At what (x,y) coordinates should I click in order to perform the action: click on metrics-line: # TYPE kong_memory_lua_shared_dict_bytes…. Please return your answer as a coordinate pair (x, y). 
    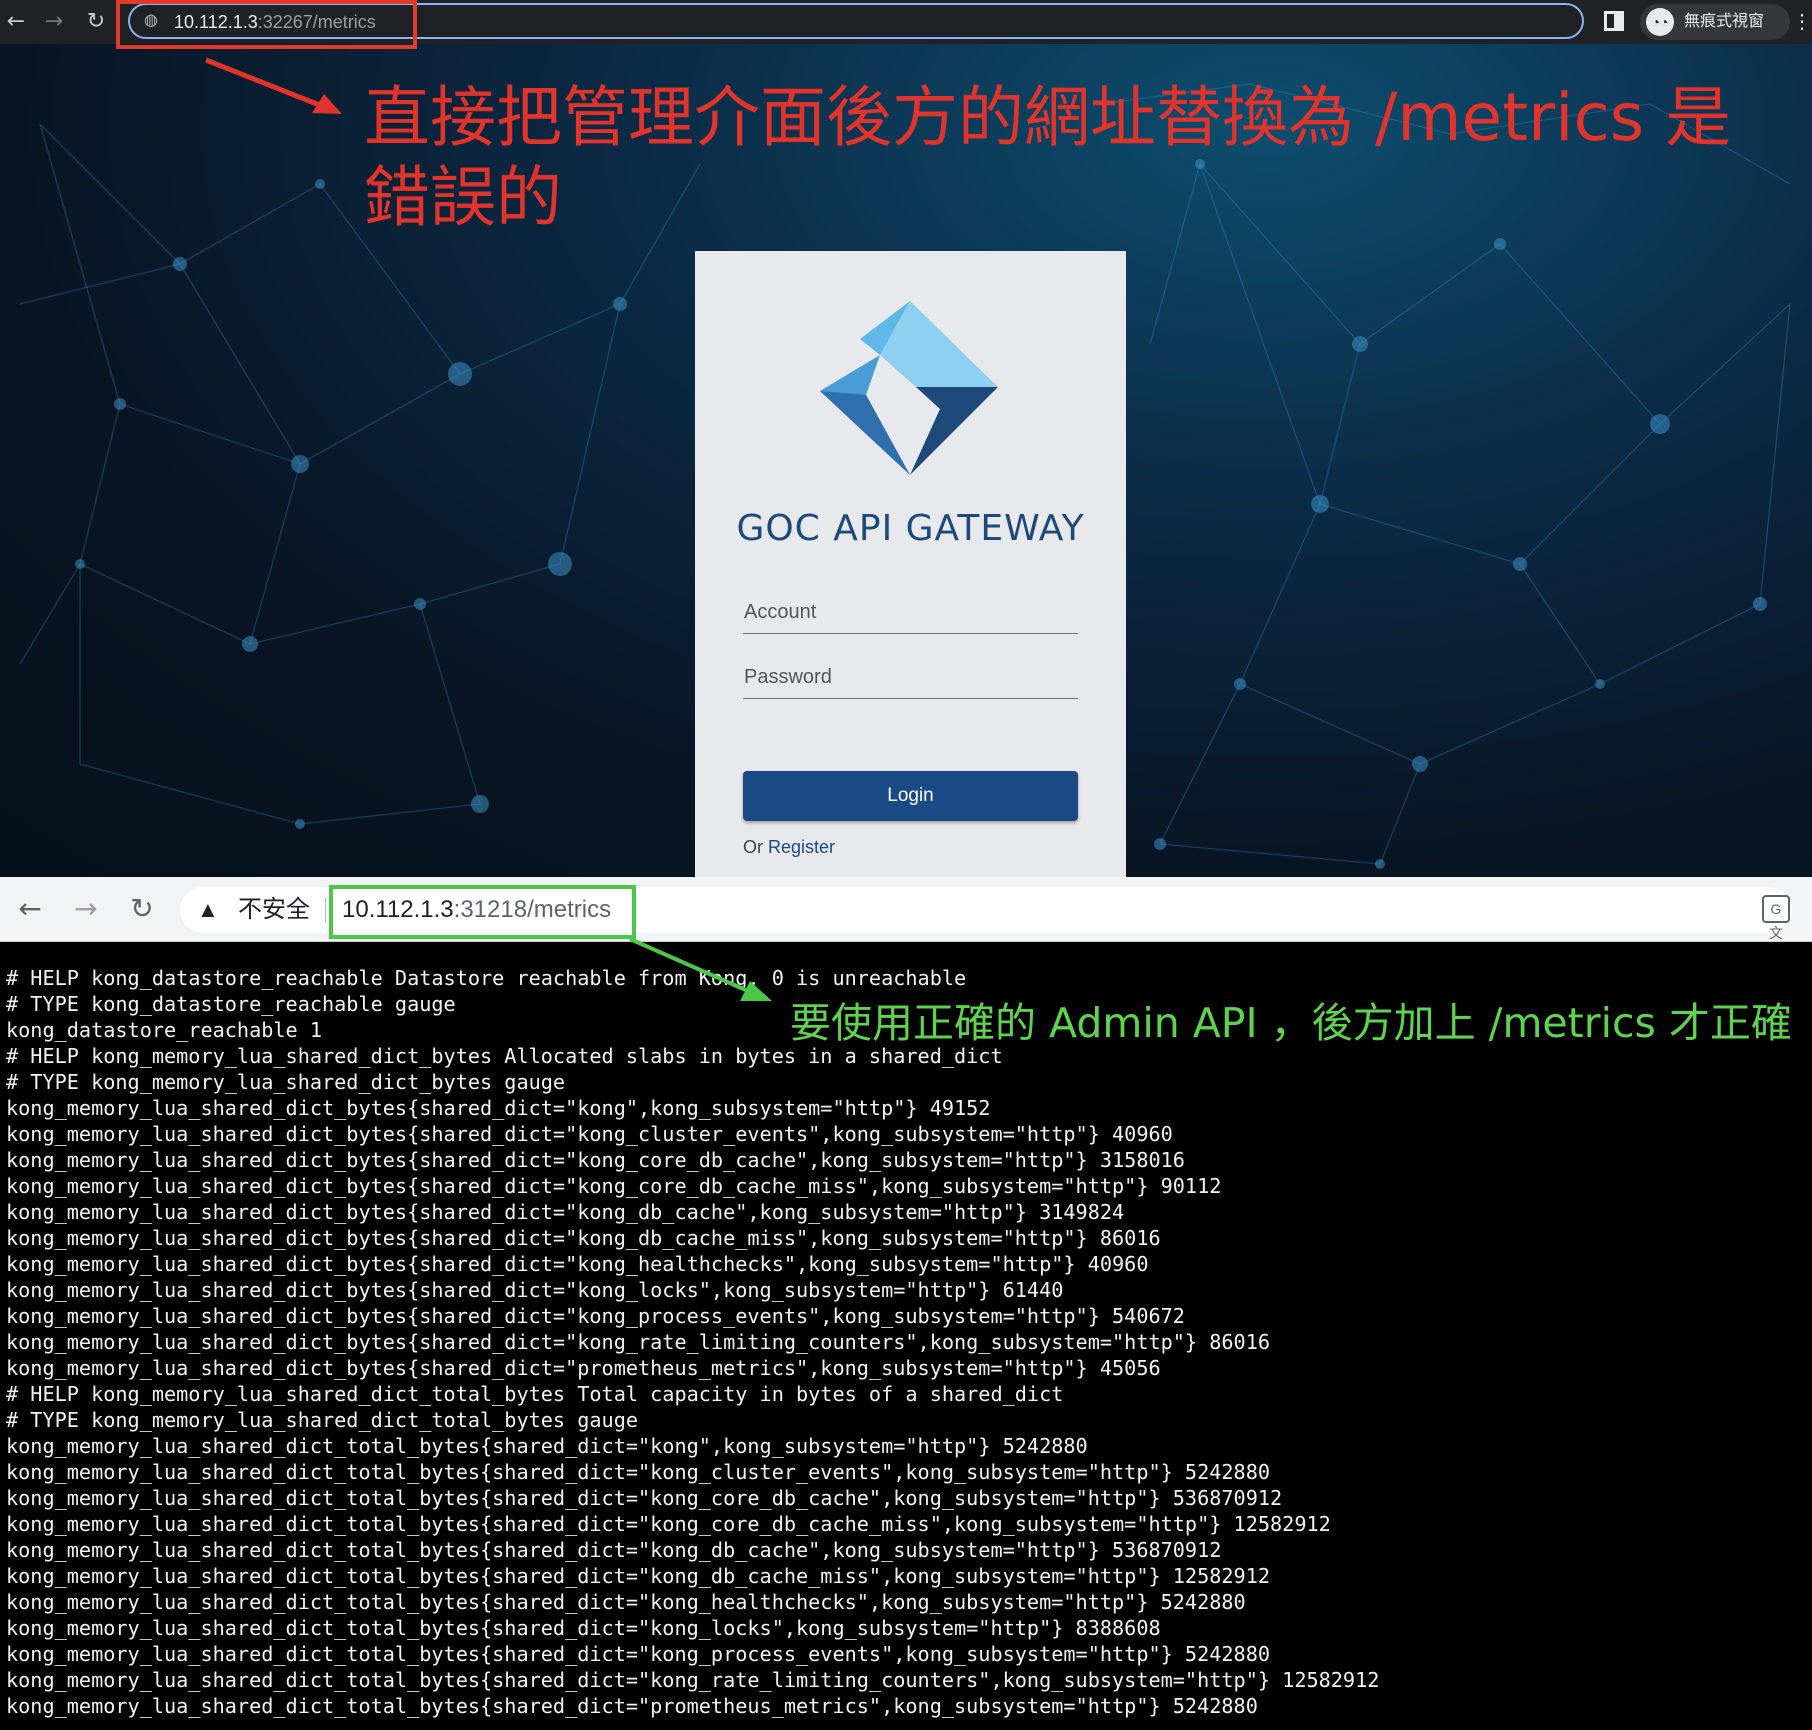
    Looking at the image, I should click on (286, 1082).